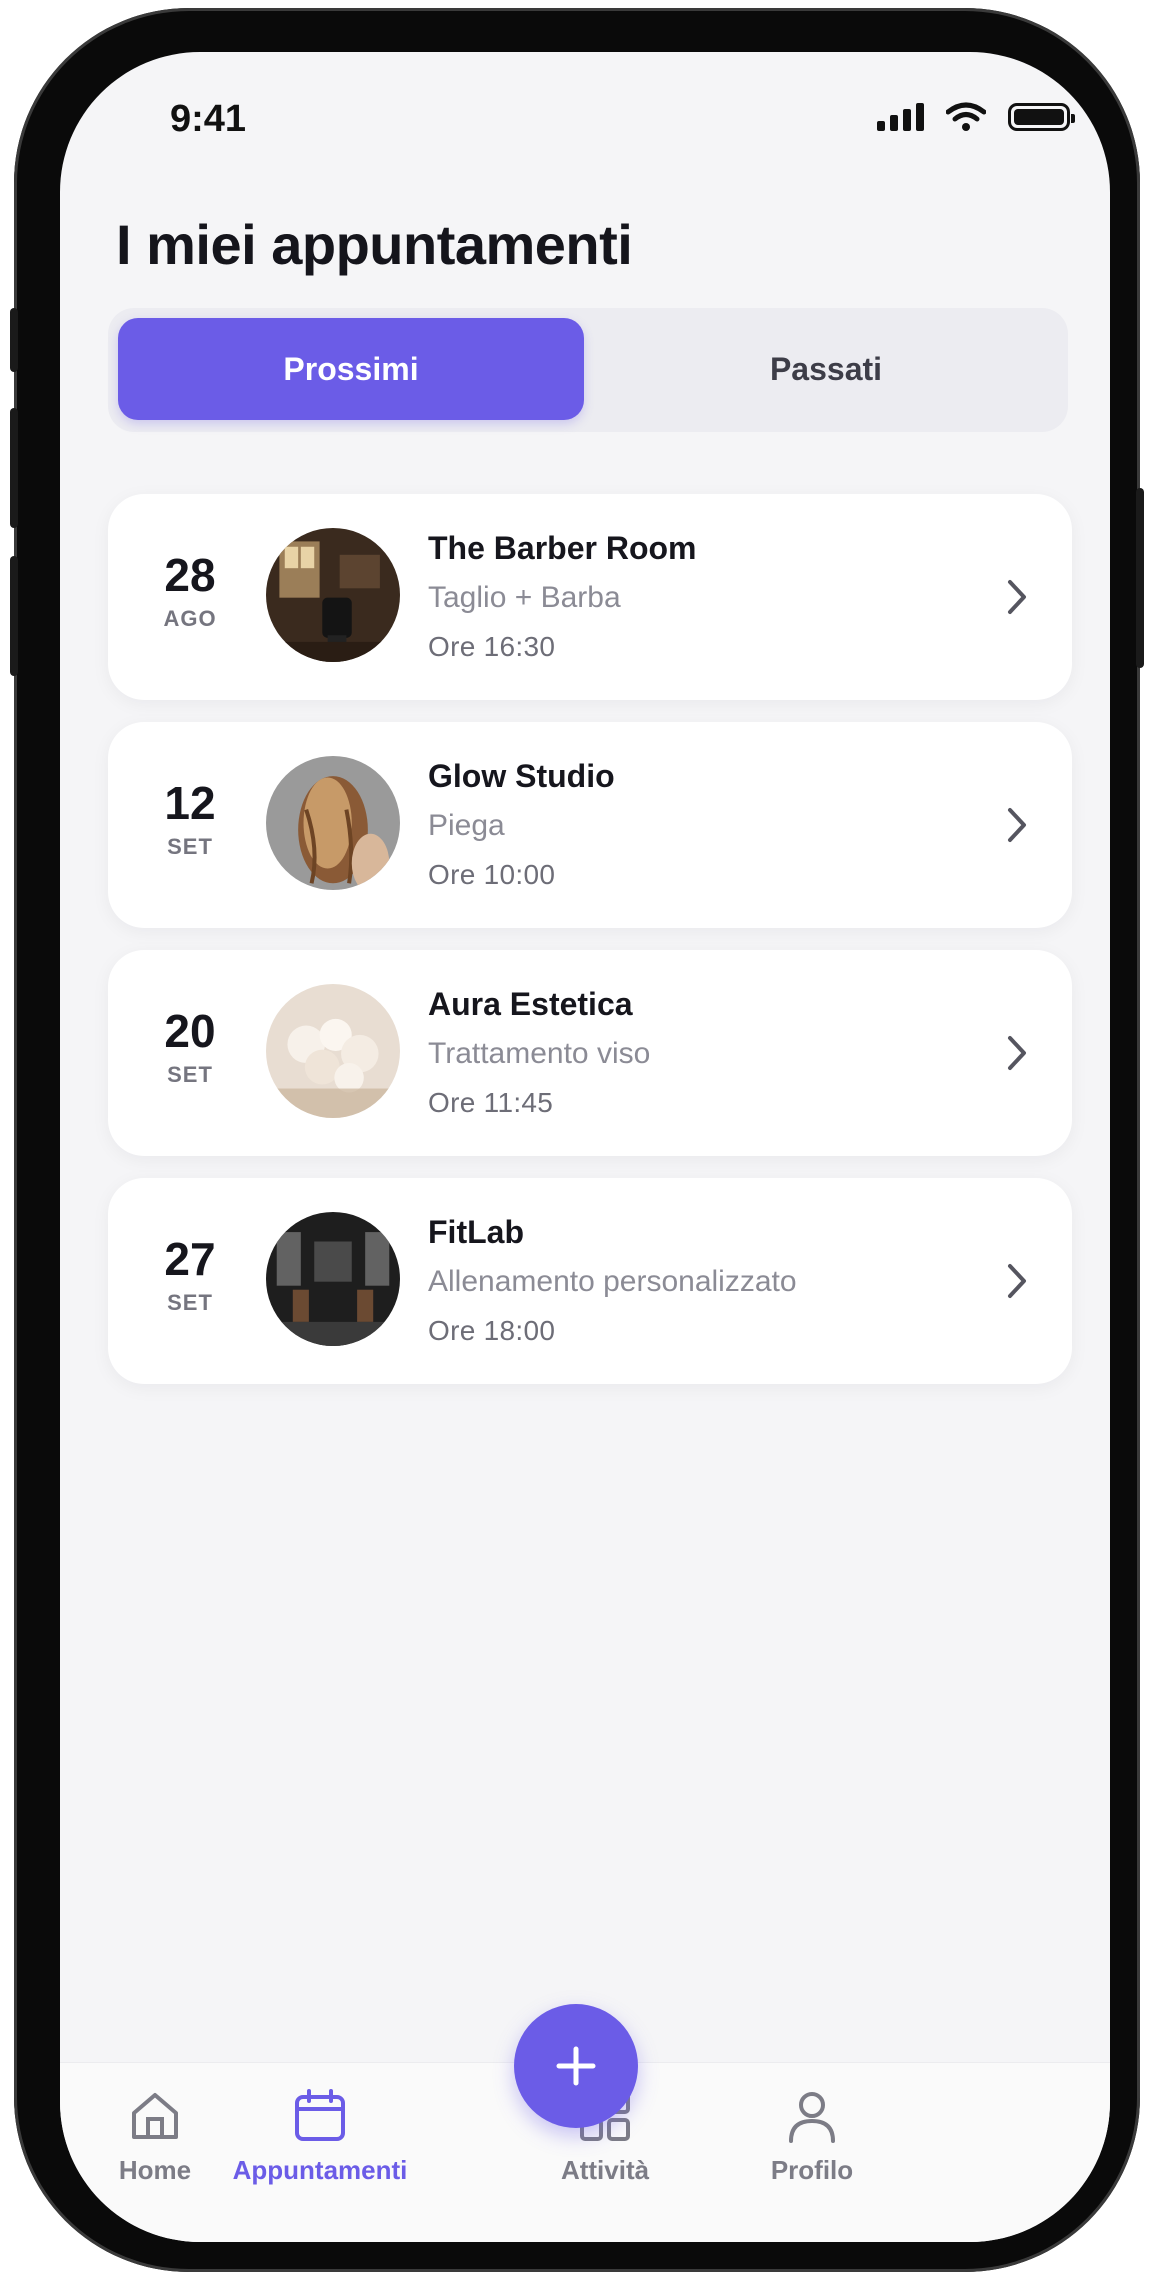  I want to click on venue-name: The Barber Room, so click(562, 548).